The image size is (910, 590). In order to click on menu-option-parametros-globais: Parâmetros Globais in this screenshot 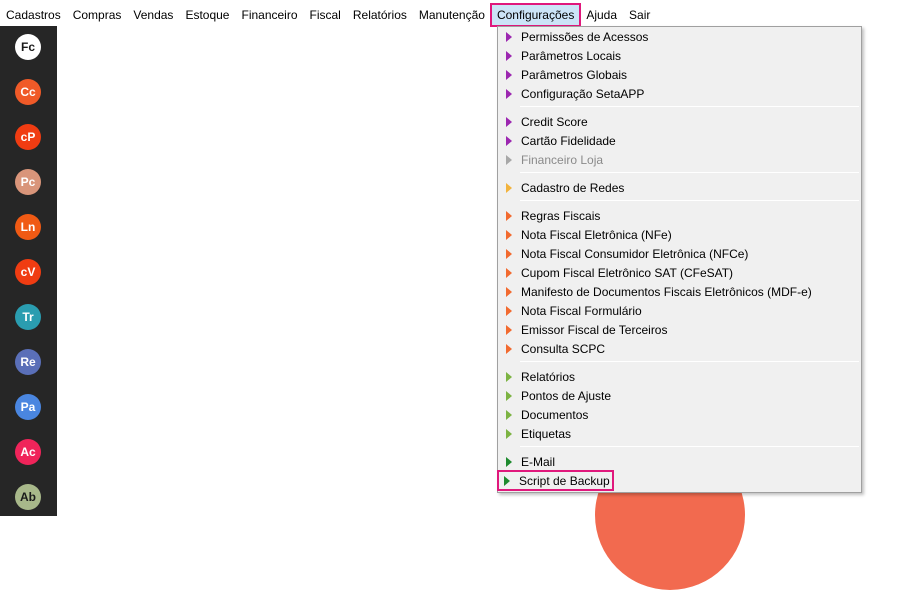, I will do `click(679, 74)`.